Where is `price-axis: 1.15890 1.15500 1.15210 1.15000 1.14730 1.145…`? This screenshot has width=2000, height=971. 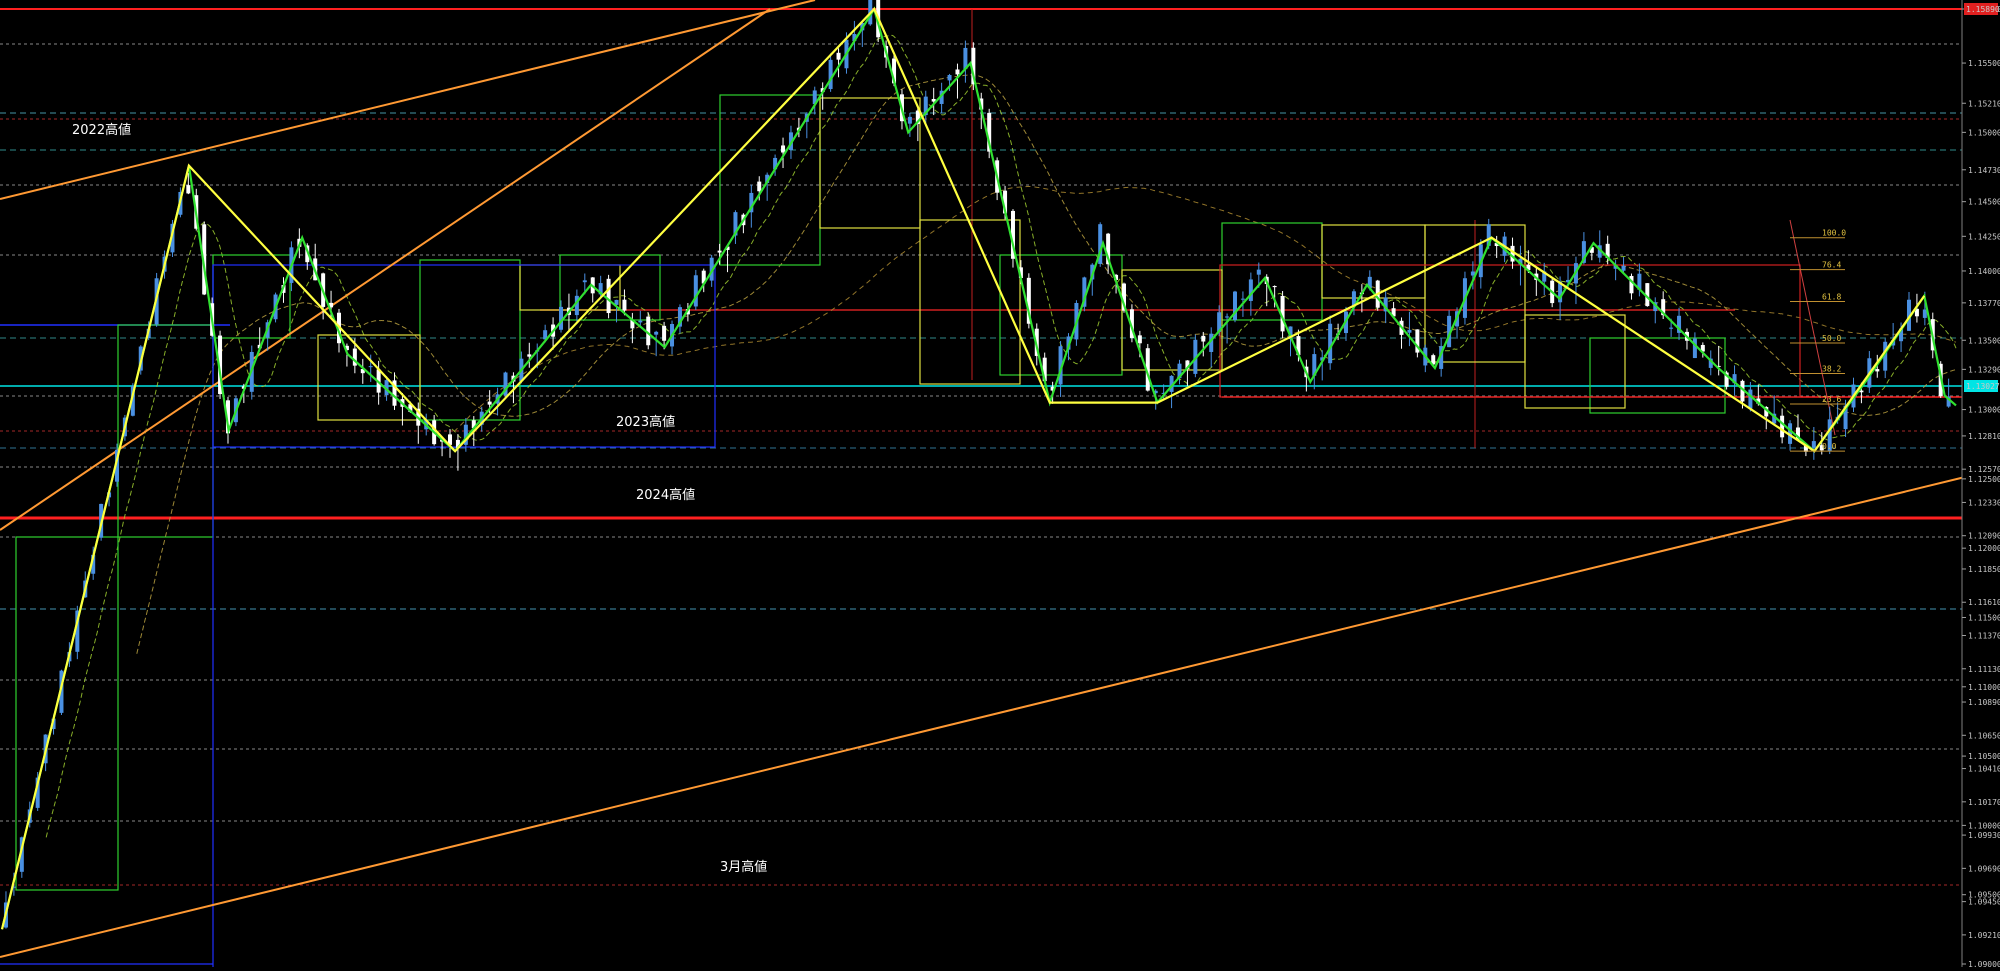 price-axis: 1.15890 1.15500 1.15210 1.15000 1.14730 1.145… is located at coordinates (1980, 484).